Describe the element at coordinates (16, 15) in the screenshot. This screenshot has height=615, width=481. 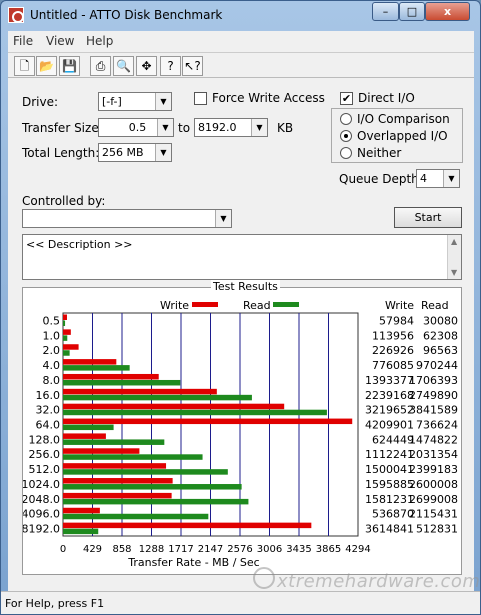
I see `atto-app-icon` at that location.